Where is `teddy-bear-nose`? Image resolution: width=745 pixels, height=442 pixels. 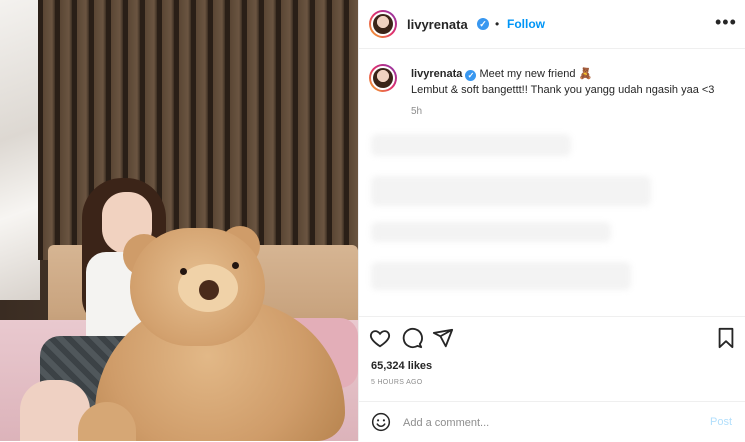 teddy-bear-nose is located at coordinates (209, 290).